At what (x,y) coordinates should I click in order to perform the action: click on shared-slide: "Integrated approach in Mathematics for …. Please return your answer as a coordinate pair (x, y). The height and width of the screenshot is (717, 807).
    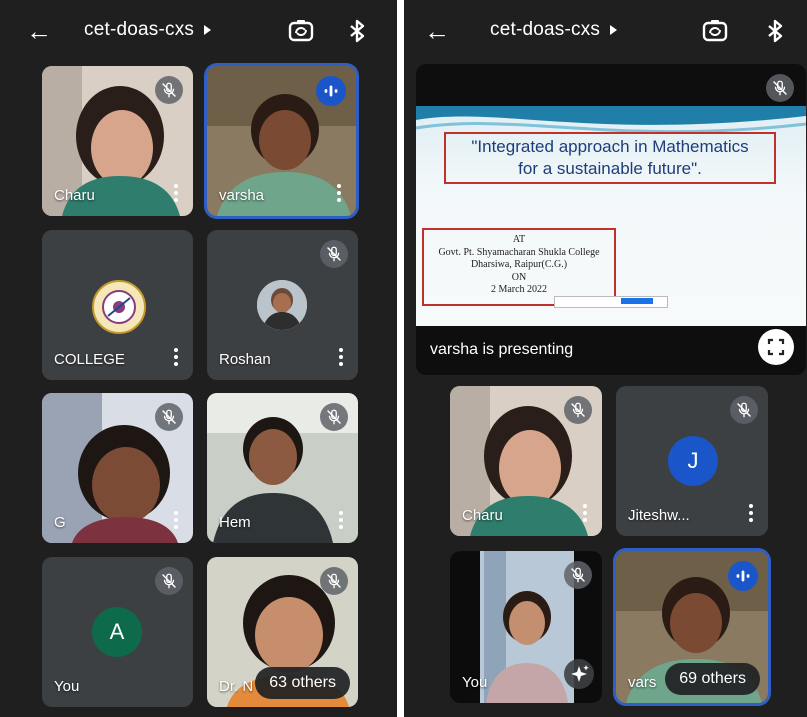
    Looking at the image, I should click on (611, 216).